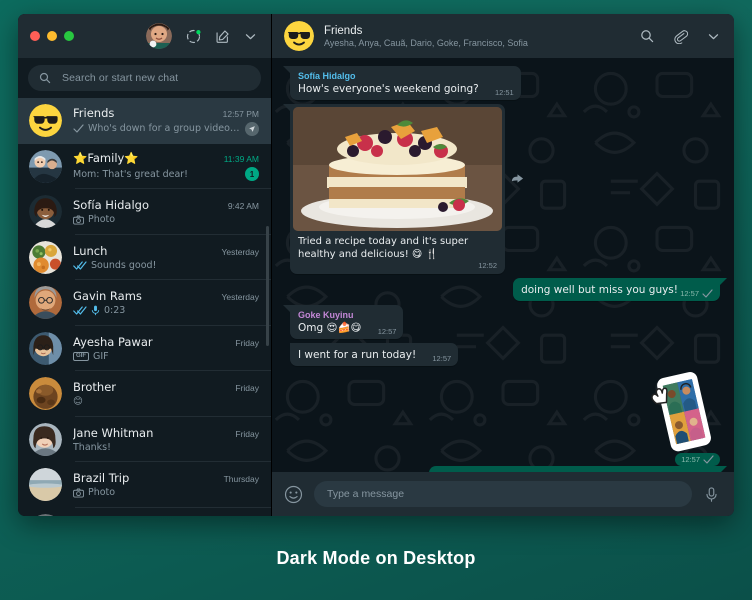 The height and width of the screenshot is (600, 752). Describe the element at coordinates (293, 494) in the screenshot. I see `emoji-smiley-icon` at that location.